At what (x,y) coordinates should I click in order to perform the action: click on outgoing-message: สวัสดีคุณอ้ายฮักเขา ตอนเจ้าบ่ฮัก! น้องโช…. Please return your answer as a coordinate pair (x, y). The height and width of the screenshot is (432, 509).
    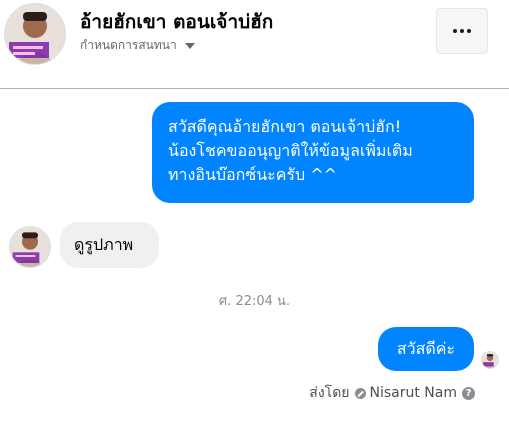
    Looking at the image, I should click on (313, 152).